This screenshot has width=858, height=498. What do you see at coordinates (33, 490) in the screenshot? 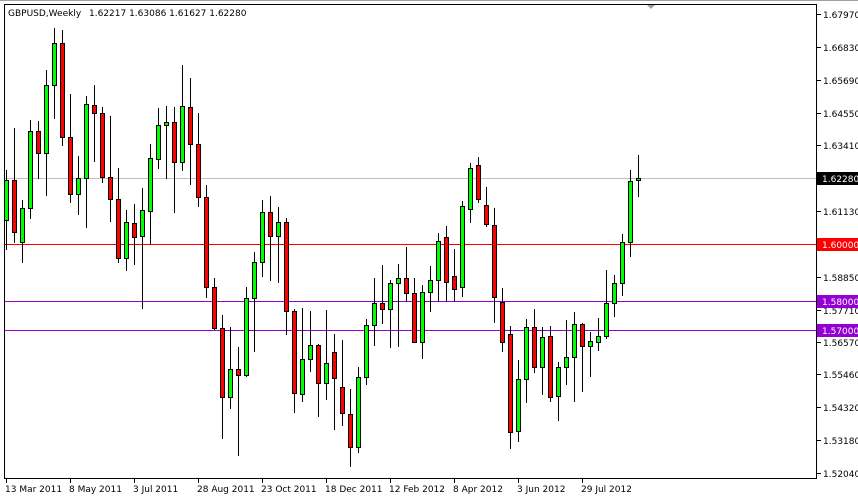
I see `time-tick-label: 13 Mar 2011` at bounding box center [33, 490].